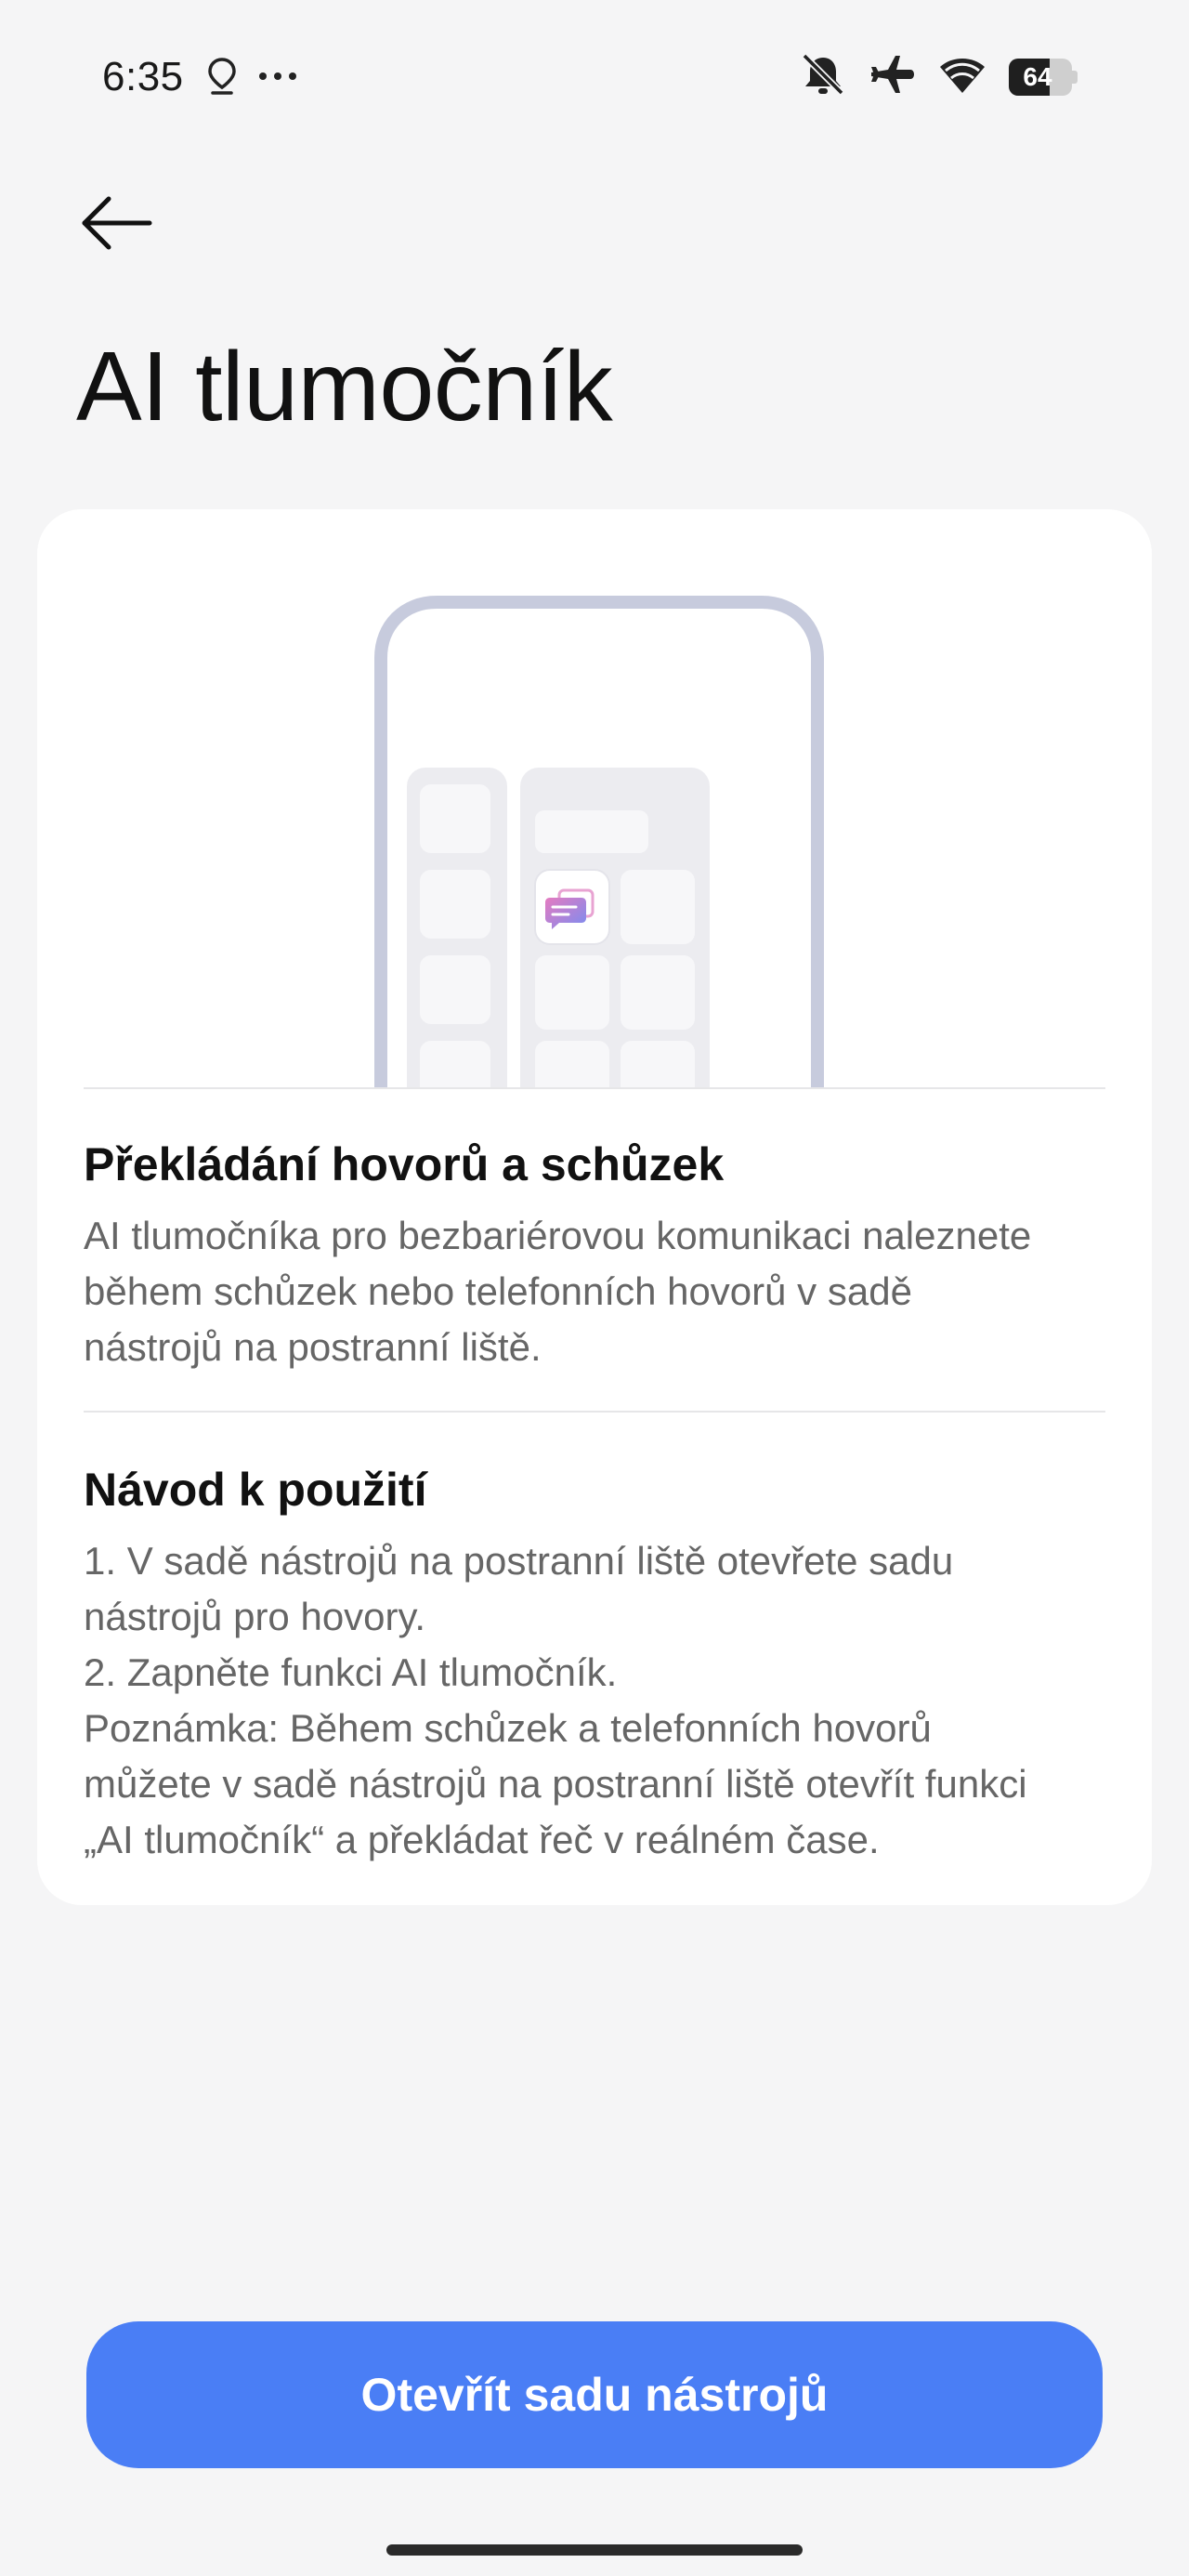 The width and height of the screenshot is (1189, 2576). I want to click on body-line: nástrojů pro hovory., so click(255, 1616).